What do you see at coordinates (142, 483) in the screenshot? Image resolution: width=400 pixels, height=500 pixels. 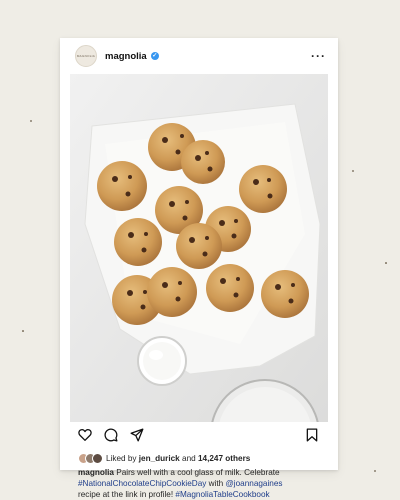 I see `hashtag-link: #NationalChocolateChipCookieDay` at bounding box center [142, 483].